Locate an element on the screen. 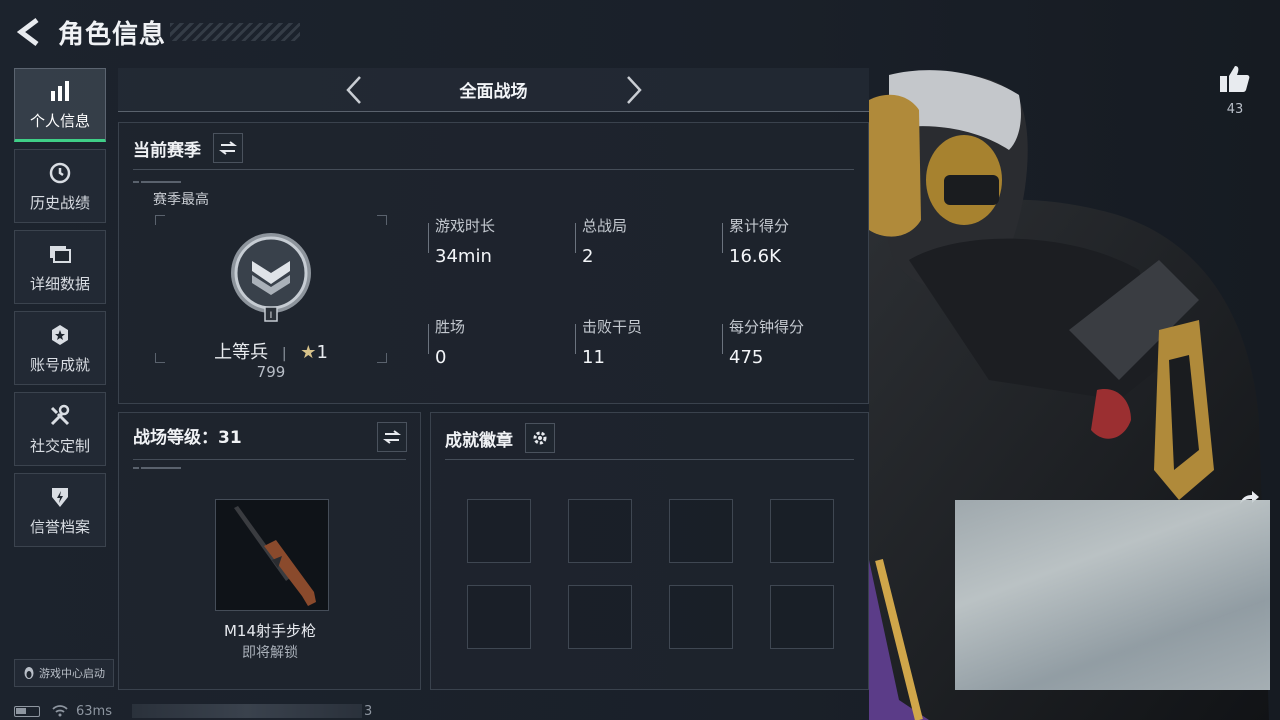 The width and height of the screenshot is (1280, 720). weapon-status: 即将解锁 is located at coordinates (270, 653).